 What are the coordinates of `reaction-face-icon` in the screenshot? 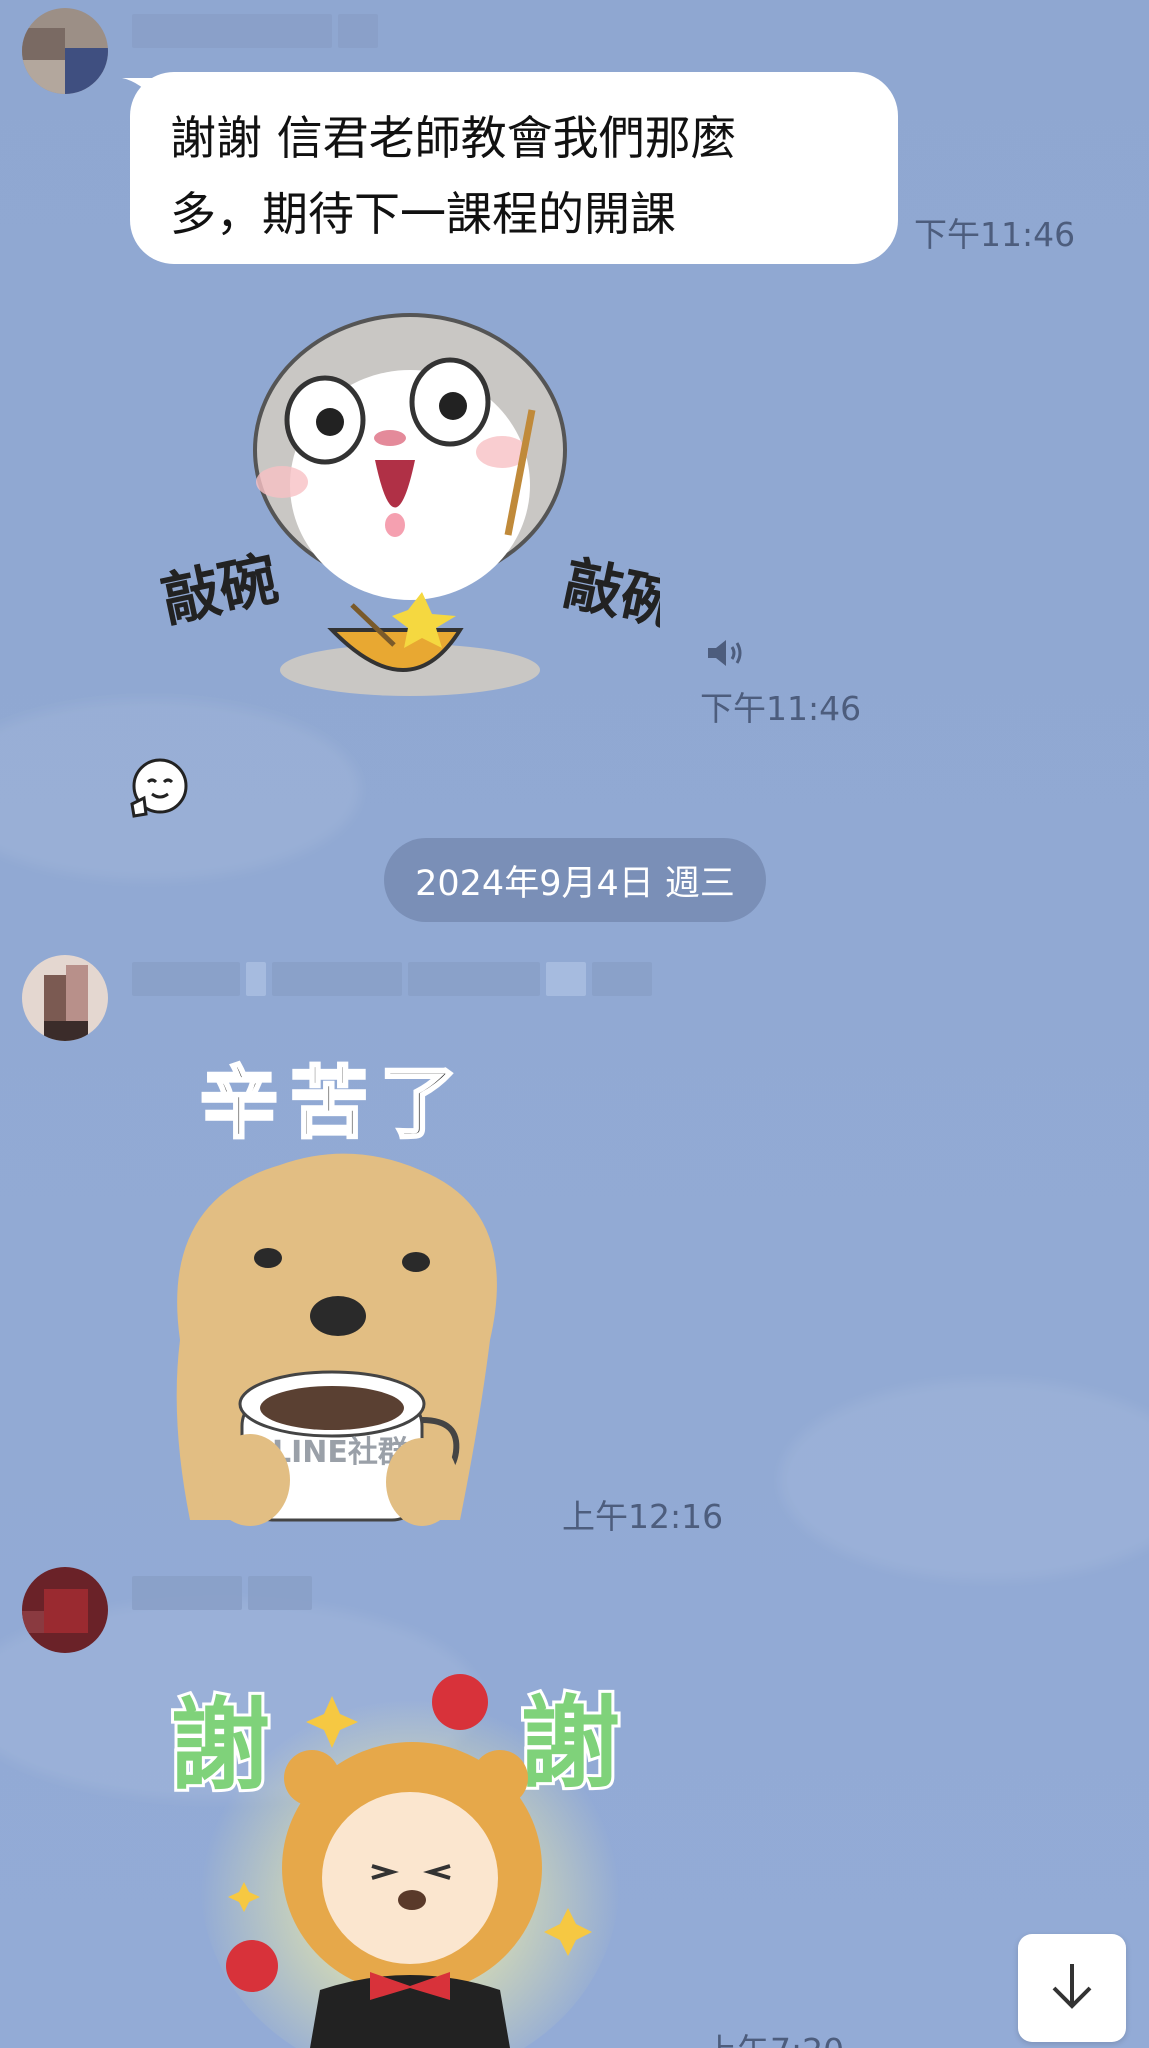 It's located at (160, 790).